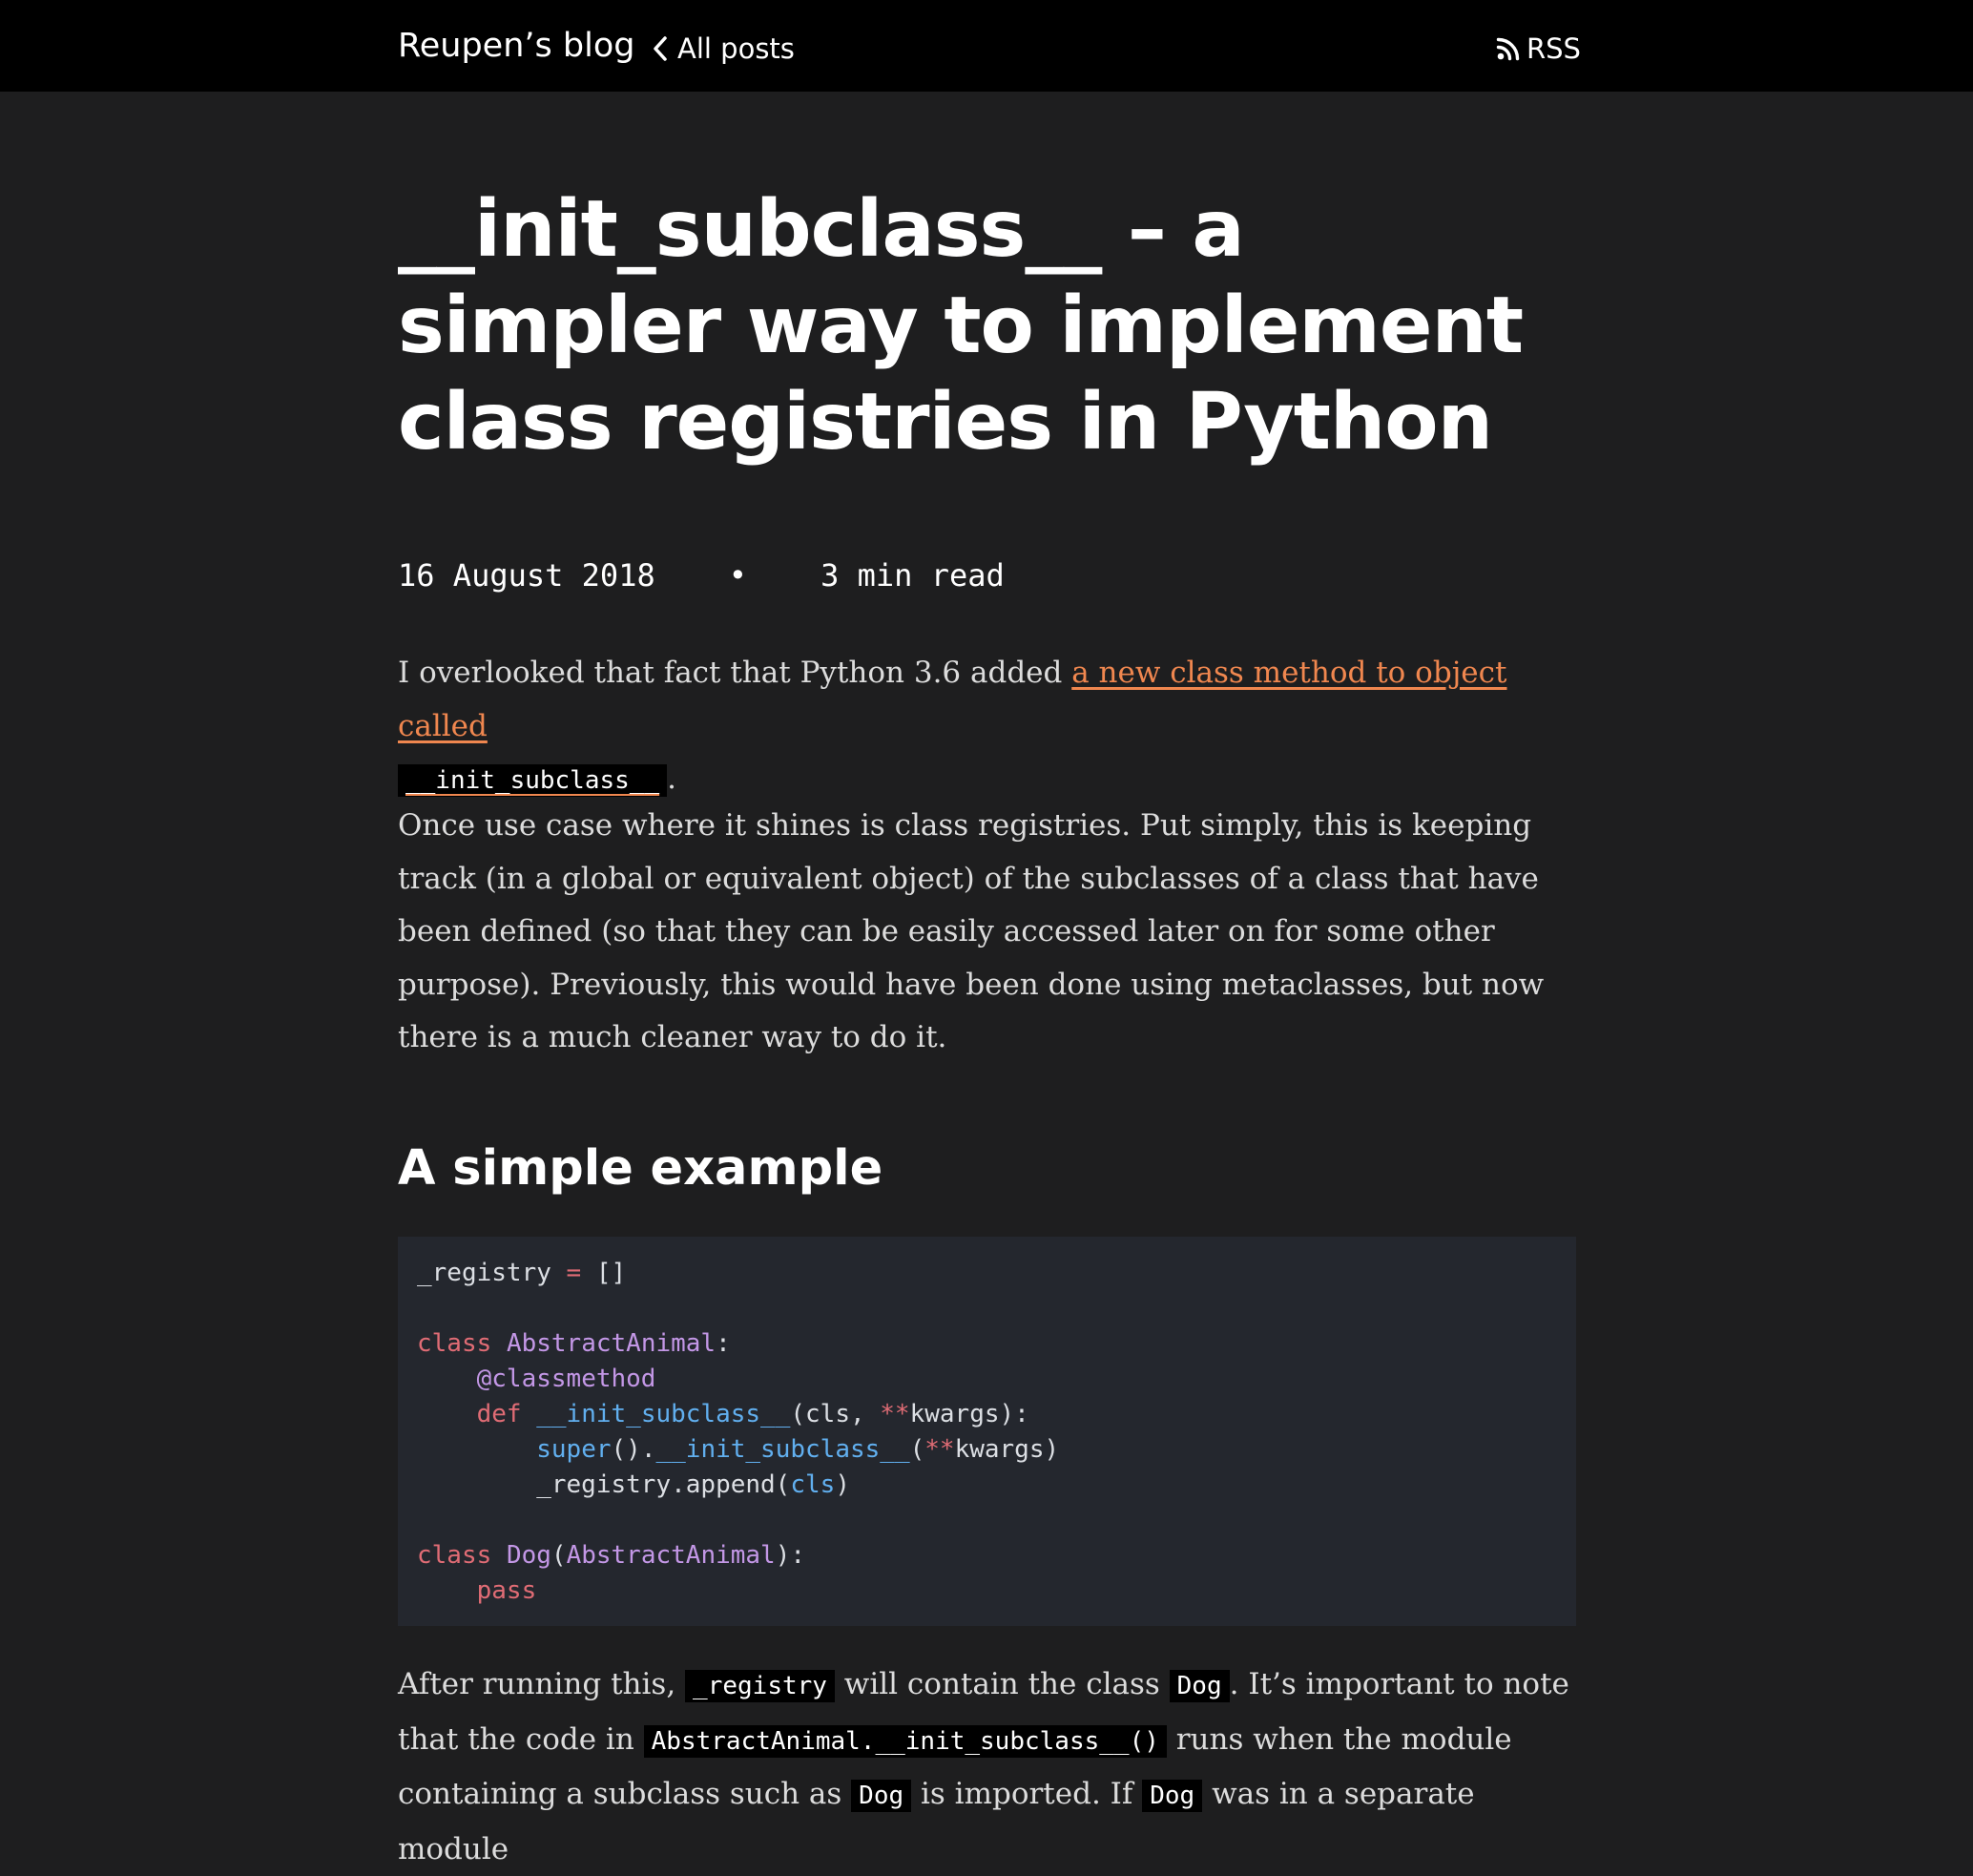 This screenshot has width=1973, height=1876. Describe the element at coordinates (736, 48) in the screenshot. I see `all-posts-label: All posts` at that location.